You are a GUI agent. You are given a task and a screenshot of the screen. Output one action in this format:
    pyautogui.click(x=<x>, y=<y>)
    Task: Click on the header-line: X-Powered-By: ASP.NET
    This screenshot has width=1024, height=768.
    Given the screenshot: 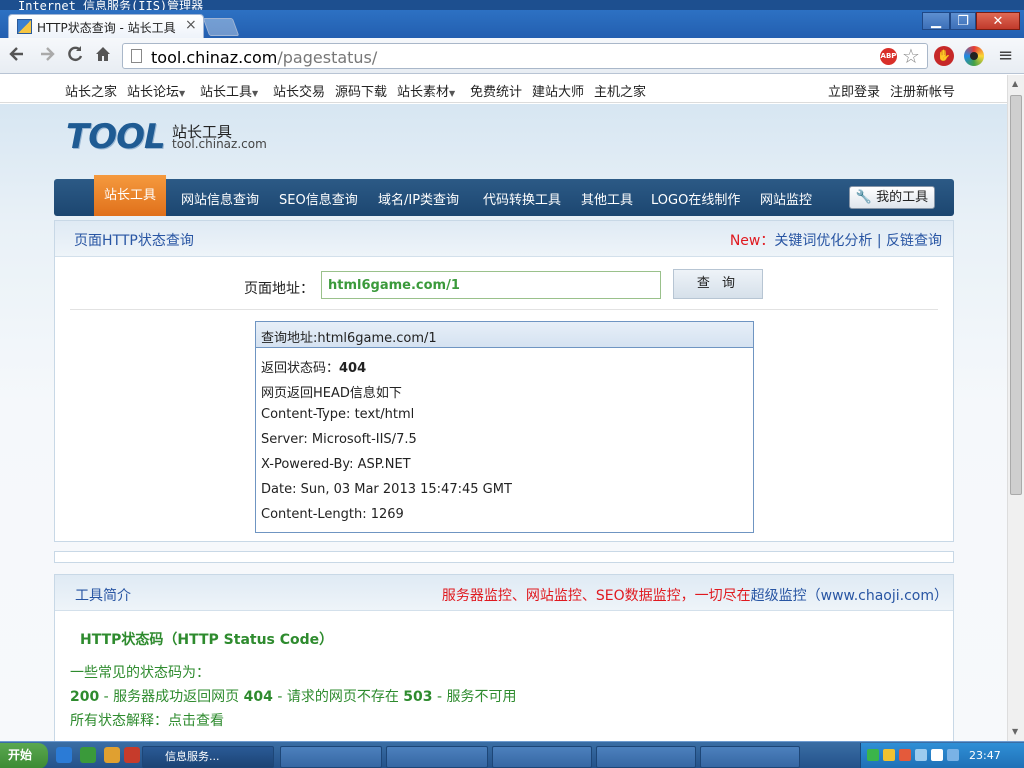 What is the action you would take?
    pyautogui.click(x=336, y=464)
    